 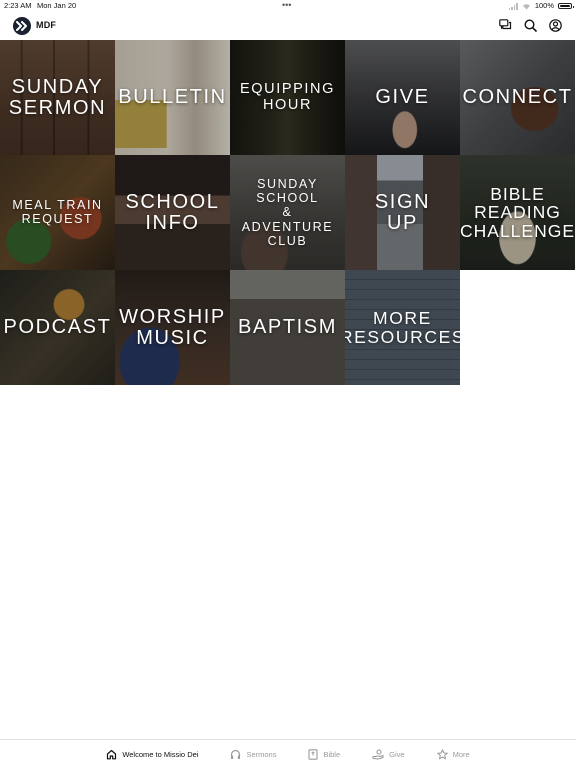 I want to click on double-chevron-right-icon, so click(x=22, y=26).